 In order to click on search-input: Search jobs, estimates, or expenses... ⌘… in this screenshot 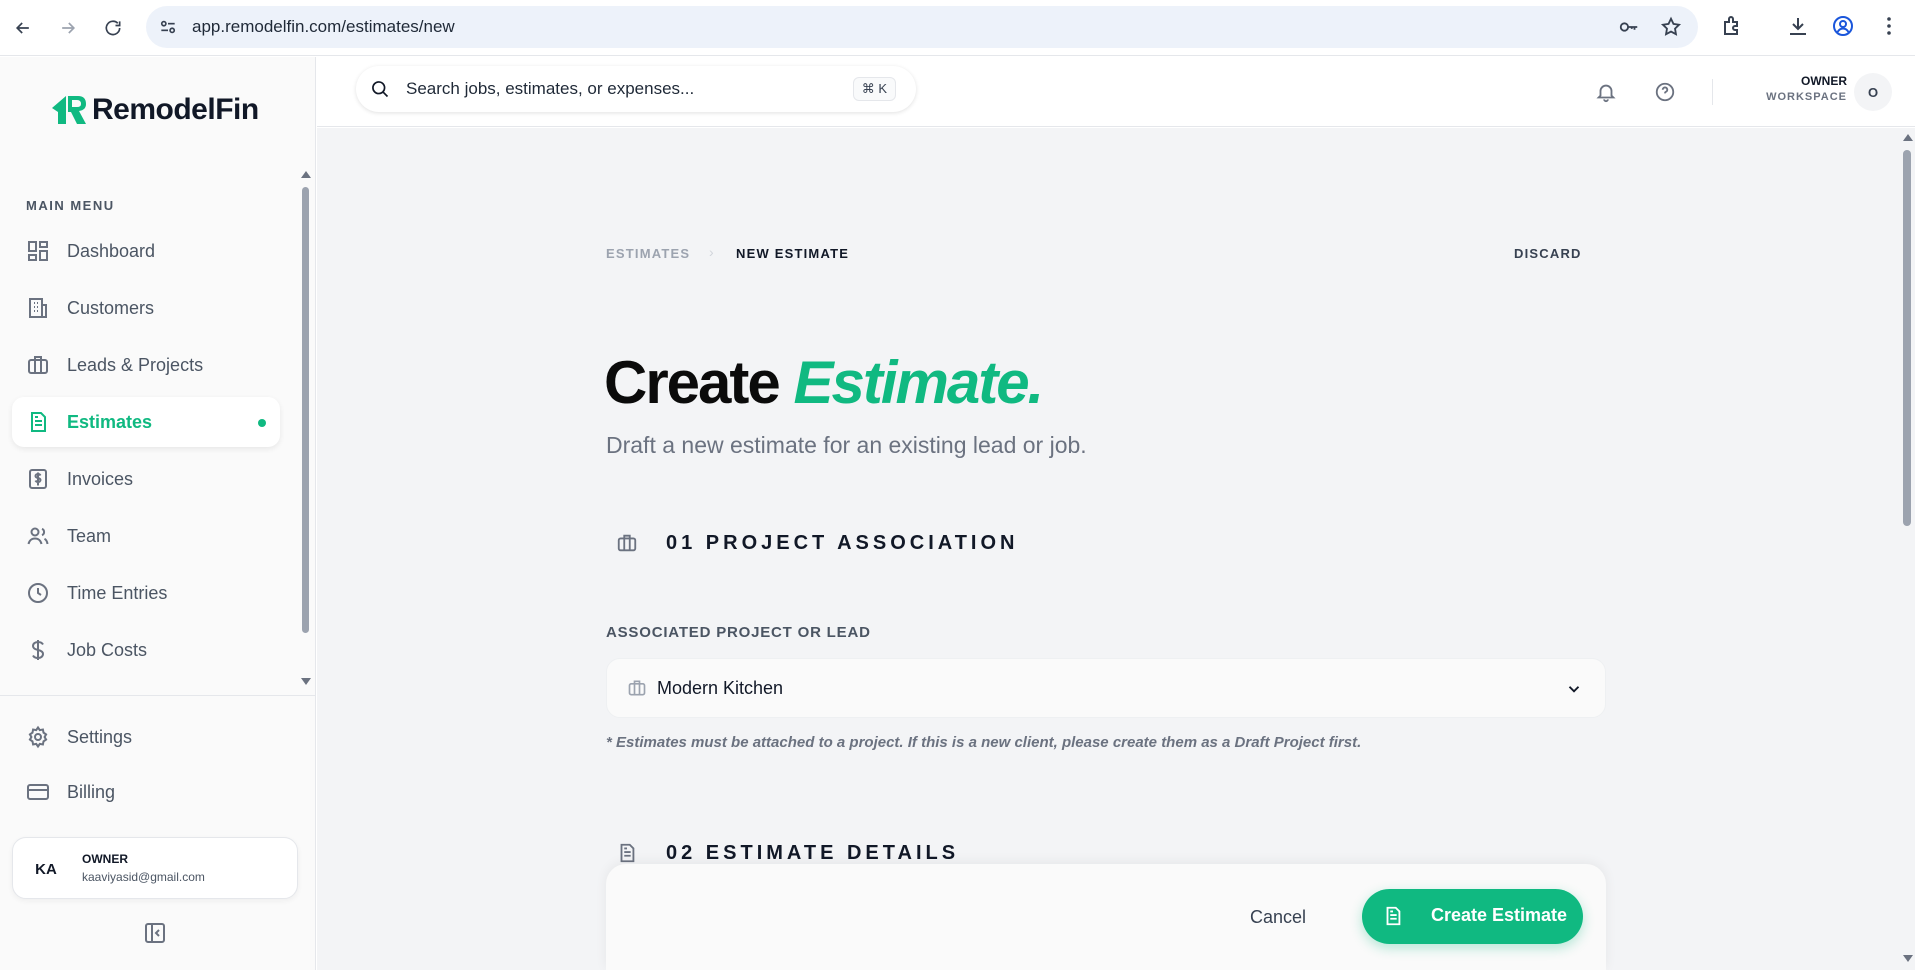, I will do `click(636, 89)`.